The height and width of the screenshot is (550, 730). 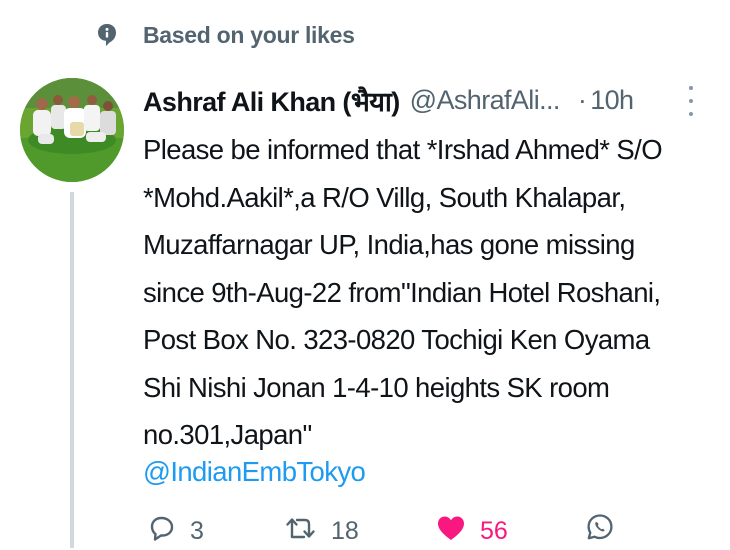 What do you see at coordinates (162, 531) in the screenshot?
I see `reply-icon` at bounding box center [162, 531].